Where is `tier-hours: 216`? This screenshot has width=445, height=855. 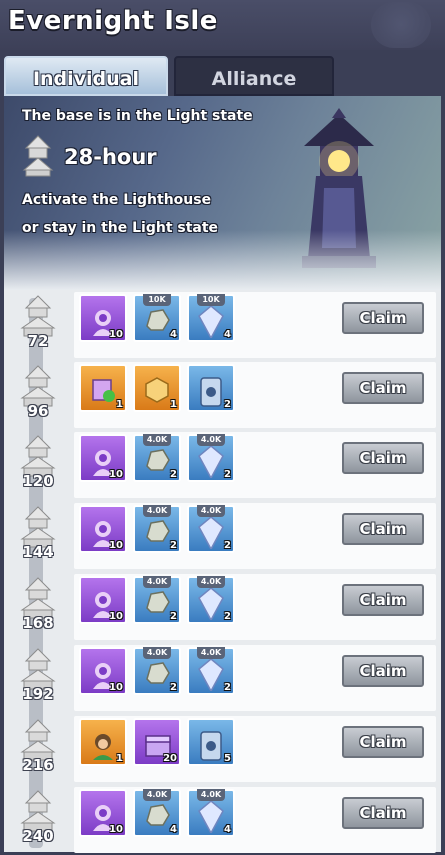
tier-hours: 216 is located at coordinates (38, 765).